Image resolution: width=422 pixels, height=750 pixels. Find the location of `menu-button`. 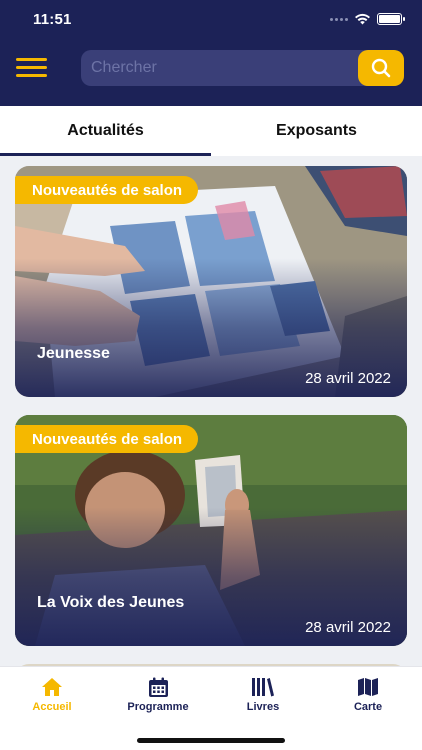

menu-button is located at coordinates (31, 68).